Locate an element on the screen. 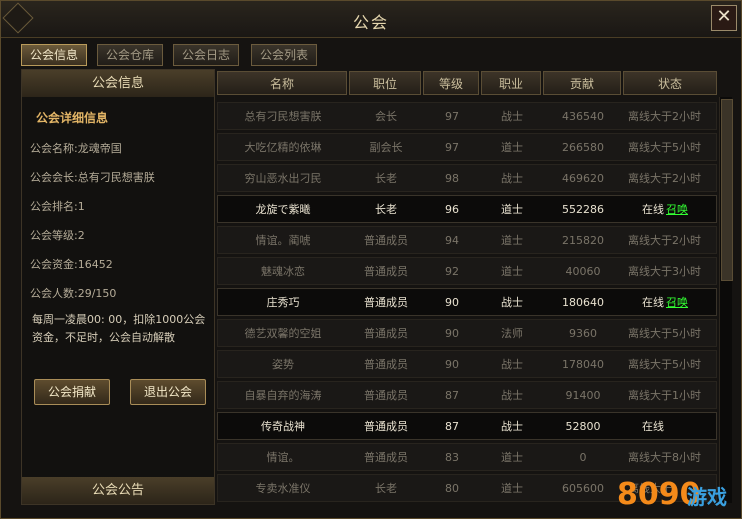 The image size is (742, 519). watermark-text: 游戏 is located at coordinates (707, 497).